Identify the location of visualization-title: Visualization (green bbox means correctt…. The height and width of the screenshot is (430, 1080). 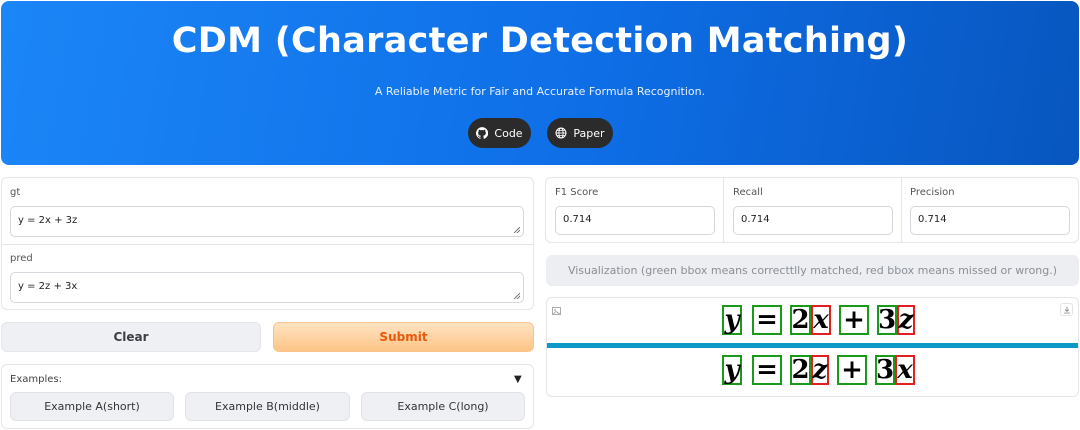
(812, 270).